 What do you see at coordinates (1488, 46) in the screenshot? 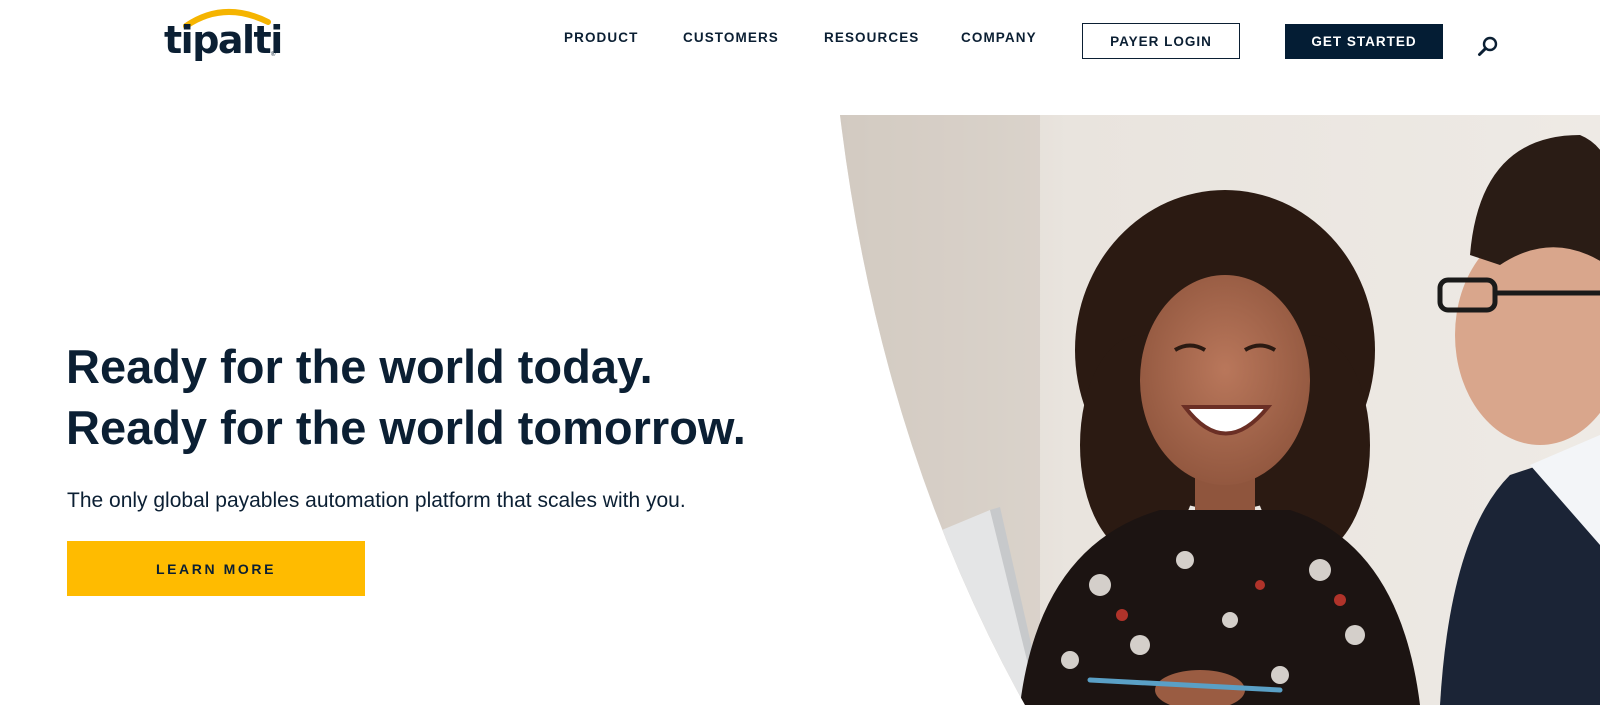
I see `search-icon` at bounding box center [1488, 46].